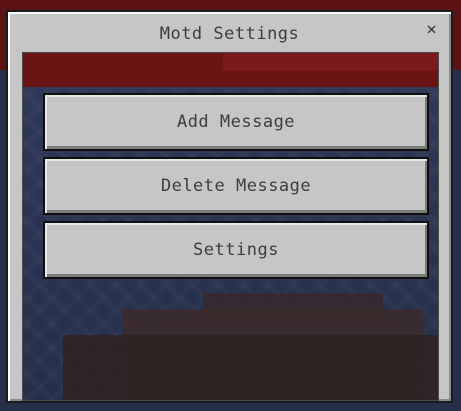 This screenshot has width=461, height=411. Describe the element at coordinates (236, 250) in the screenshot. I see `settings-button: Settings` at that location.